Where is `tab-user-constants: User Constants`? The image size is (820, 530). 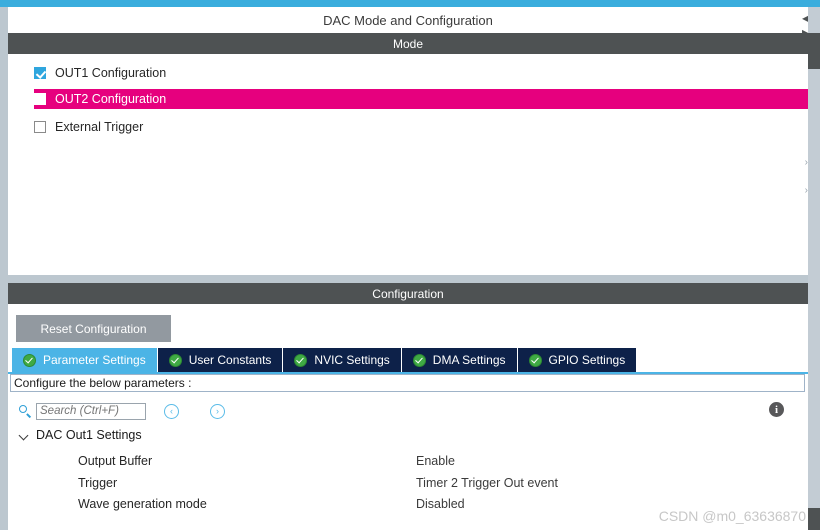
tab-user-constants: User Constants is located at coordinates (220, 360).